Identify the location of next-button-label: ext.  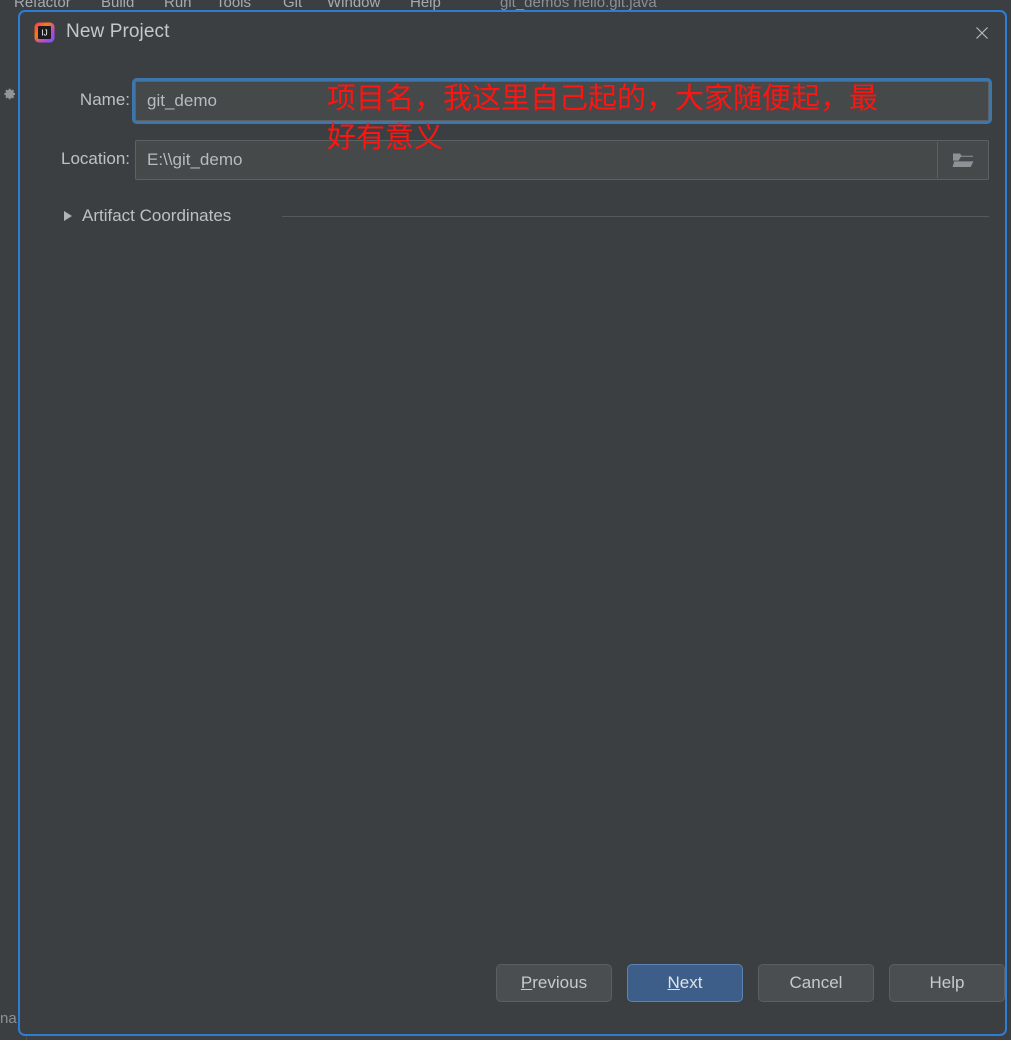
(691, 982).